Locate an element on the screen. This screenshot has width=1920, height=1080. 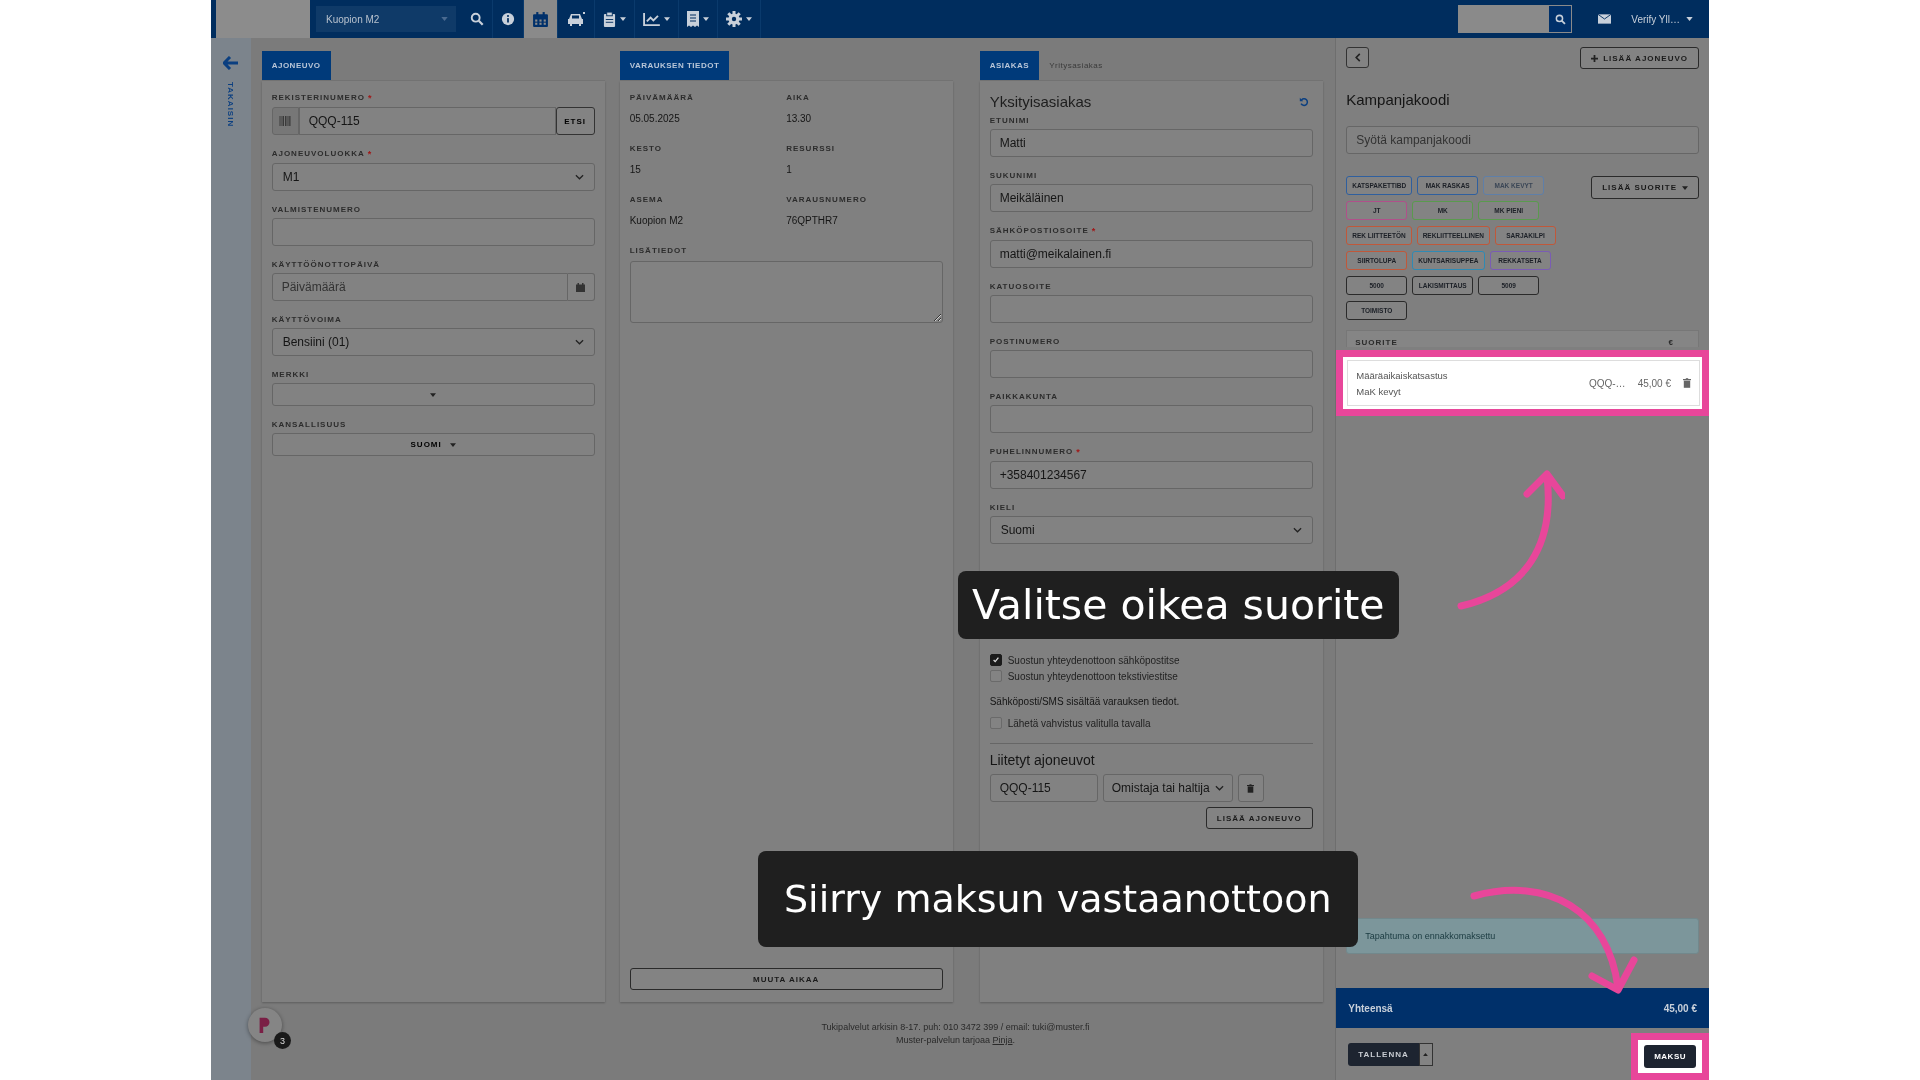
change-time-button: MUUTA AIKAA is located at coordinates (786, 979).